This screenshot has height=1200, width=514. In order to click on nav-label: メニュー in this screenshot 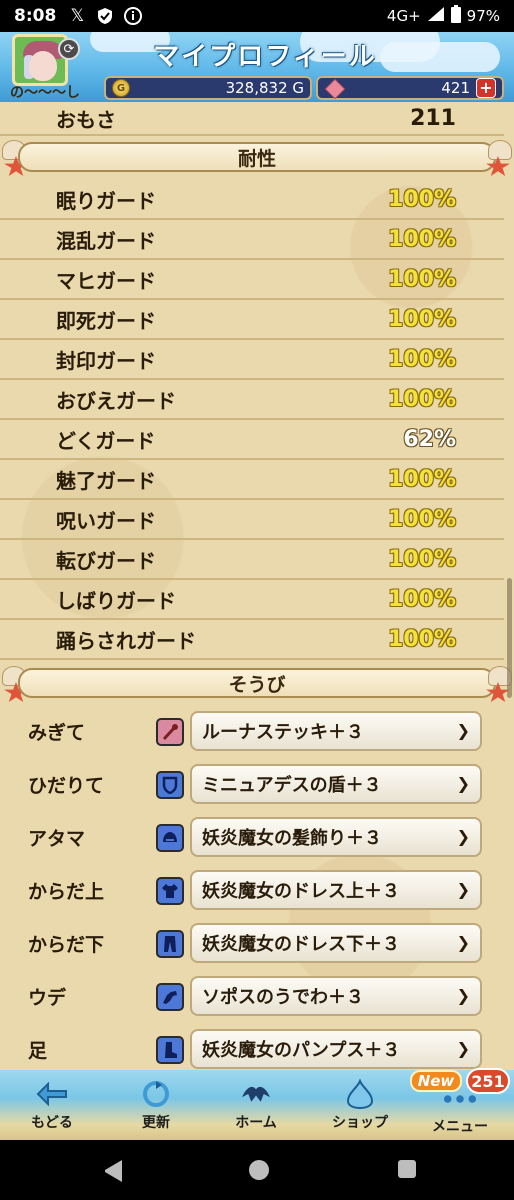, I will do `click(460, 1127)`.